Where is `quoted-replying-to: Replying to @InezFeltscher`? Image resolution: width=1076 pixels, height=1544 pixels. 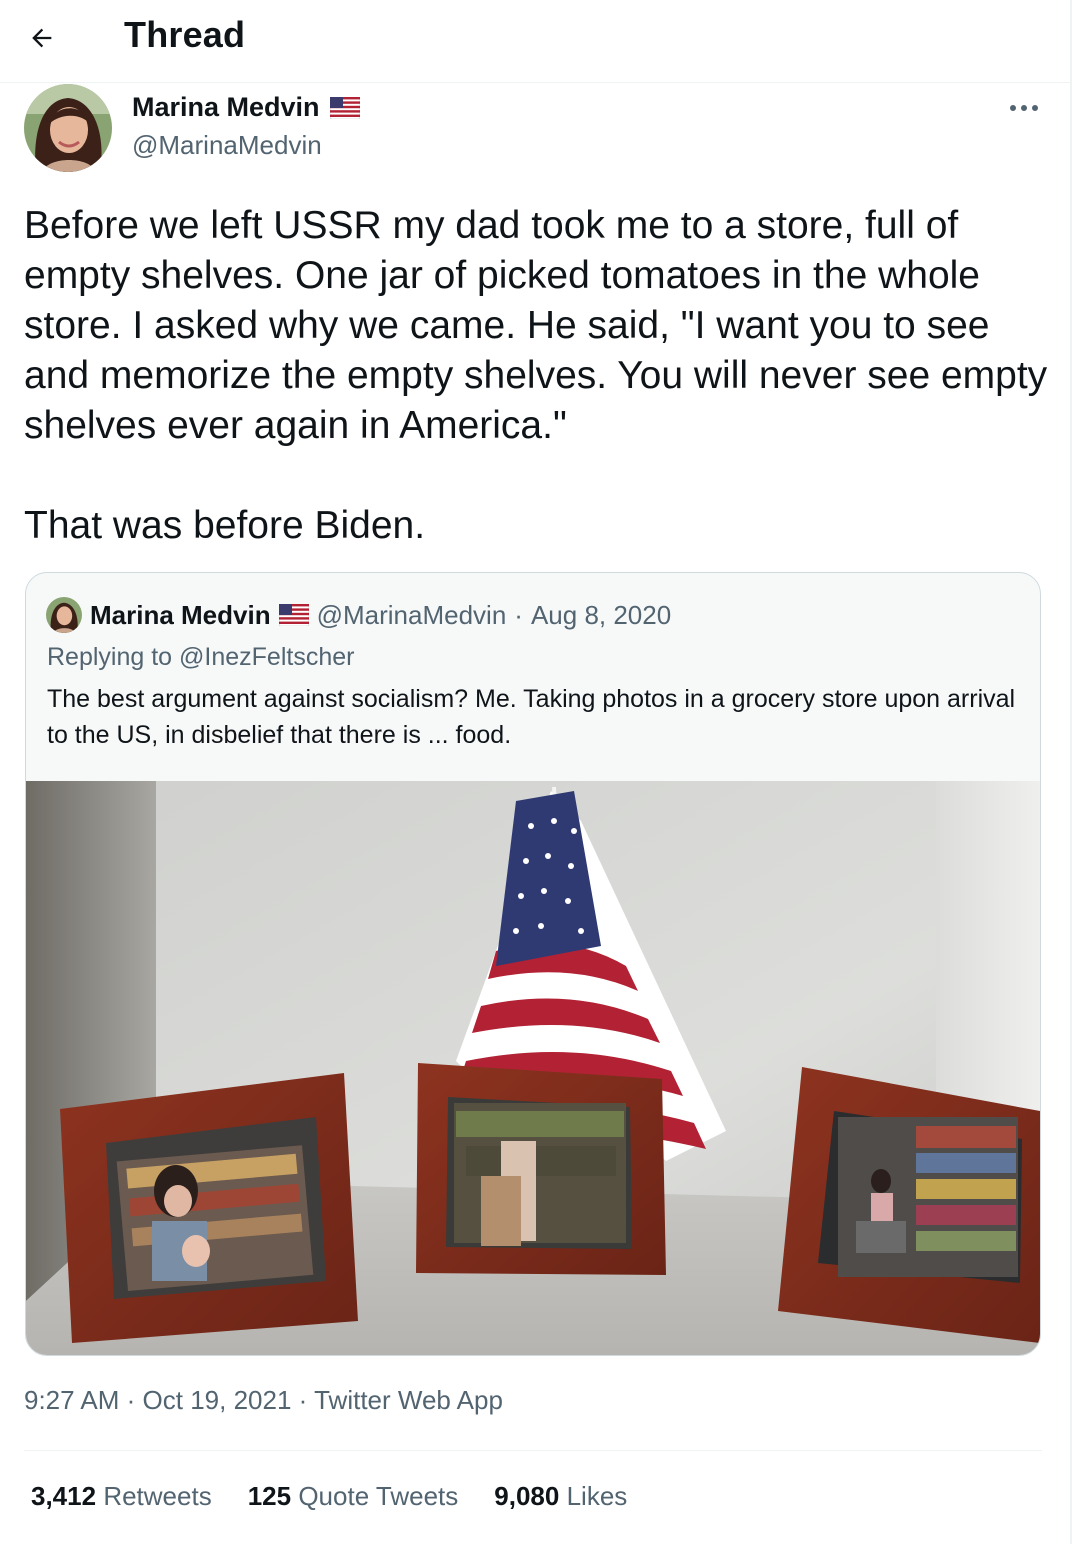
quoted-replying-to: Replying to @InezFeltscher is located at coordinates (201, 657).